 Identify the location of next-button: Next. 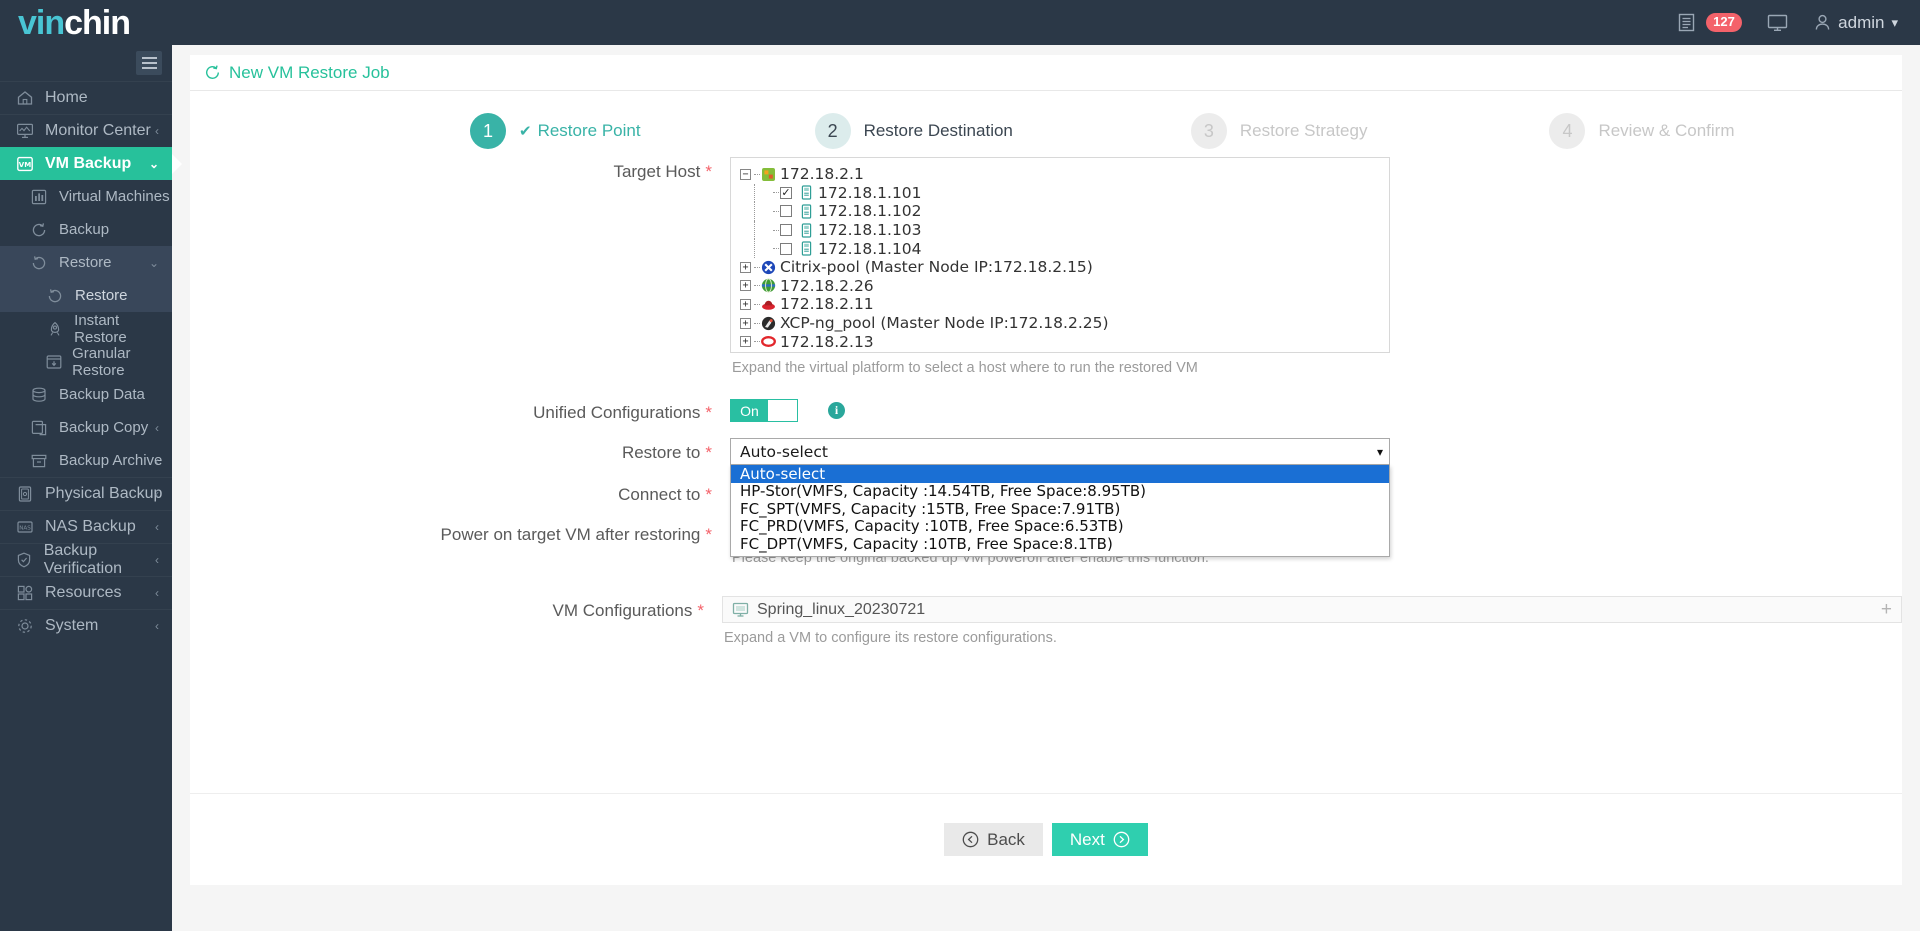
(1099, 839).